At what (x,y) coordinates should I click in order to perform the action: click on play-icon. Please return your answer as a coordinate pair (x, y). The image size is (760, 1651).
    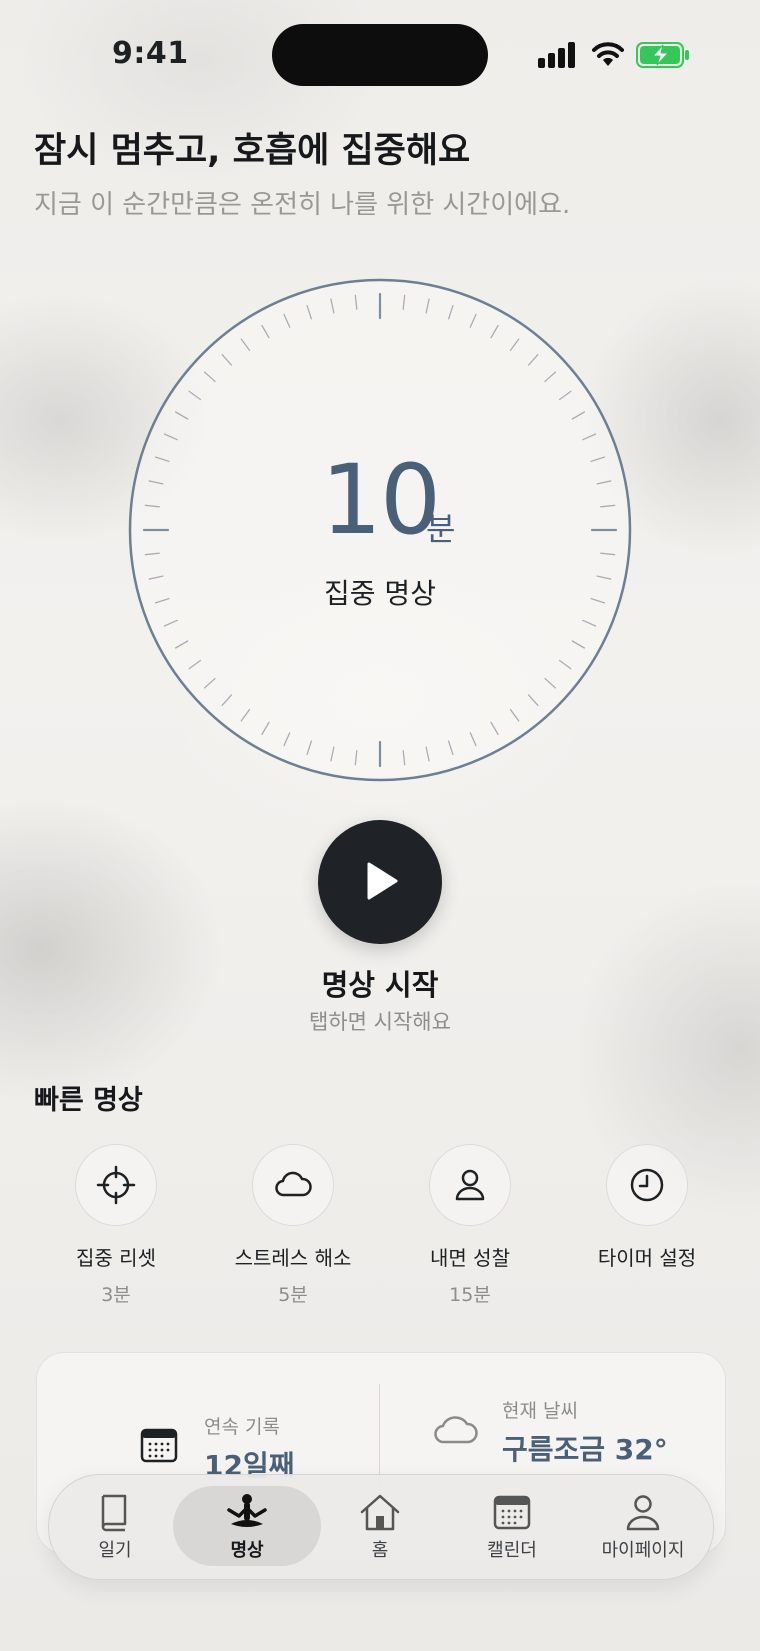
    Looking at the image, I should click on (382, 881).